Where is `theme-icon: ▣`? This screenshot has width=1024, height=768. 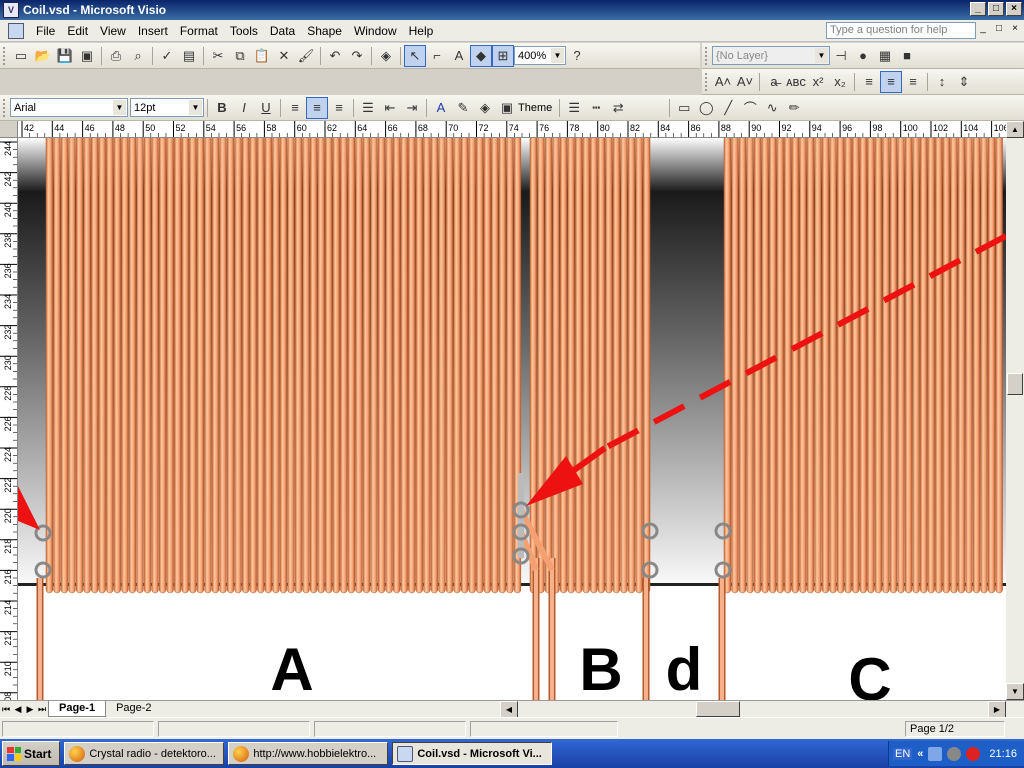 theme-icon: ▣ is located at coordinates (507, 108).